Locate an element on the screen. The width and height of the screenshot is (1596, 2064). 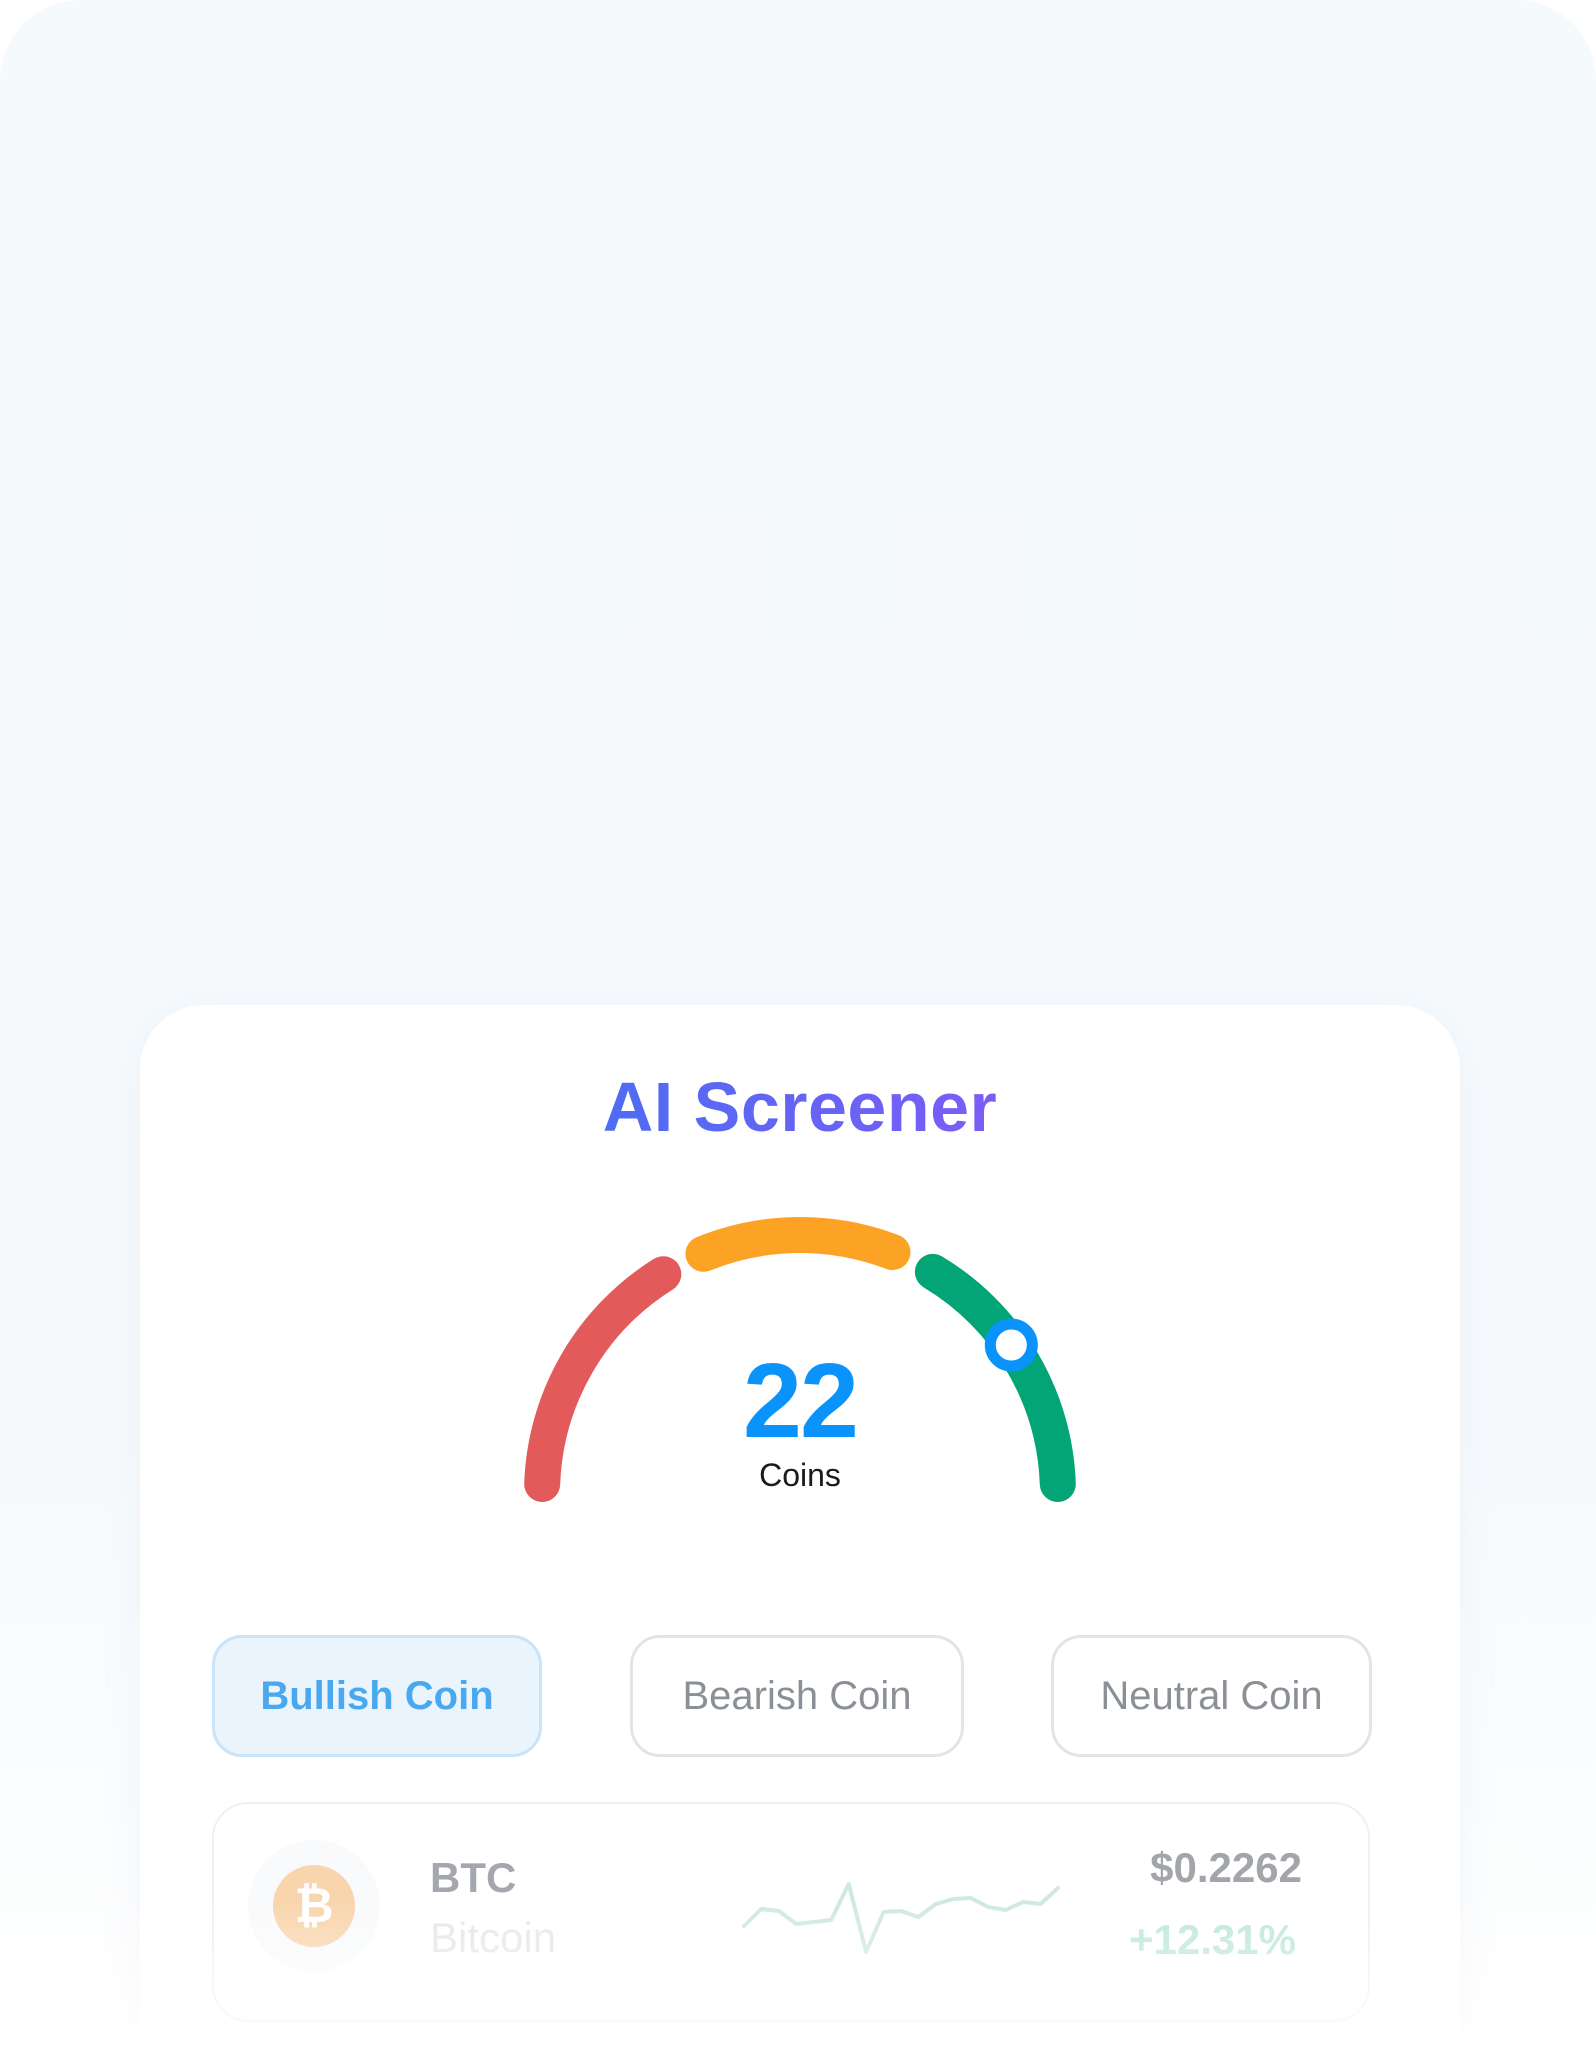
tab-bearish-coin: Bearish Coin is located at coordinates (797, 1696).